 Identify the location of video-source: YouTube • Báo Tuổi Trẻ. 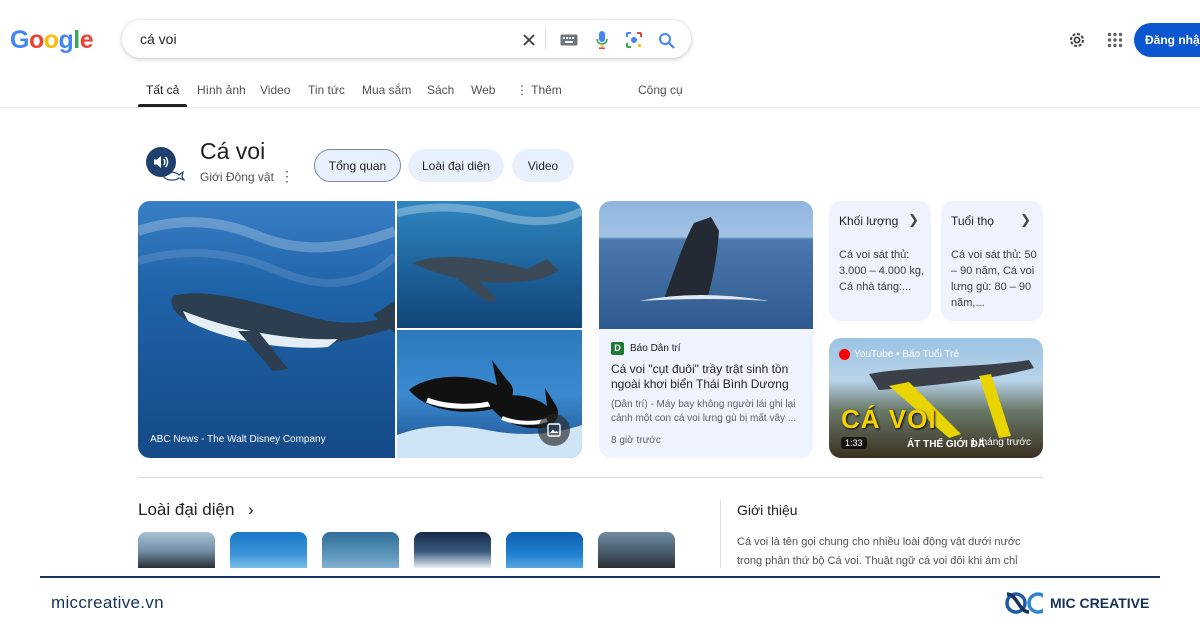
(899, 354).